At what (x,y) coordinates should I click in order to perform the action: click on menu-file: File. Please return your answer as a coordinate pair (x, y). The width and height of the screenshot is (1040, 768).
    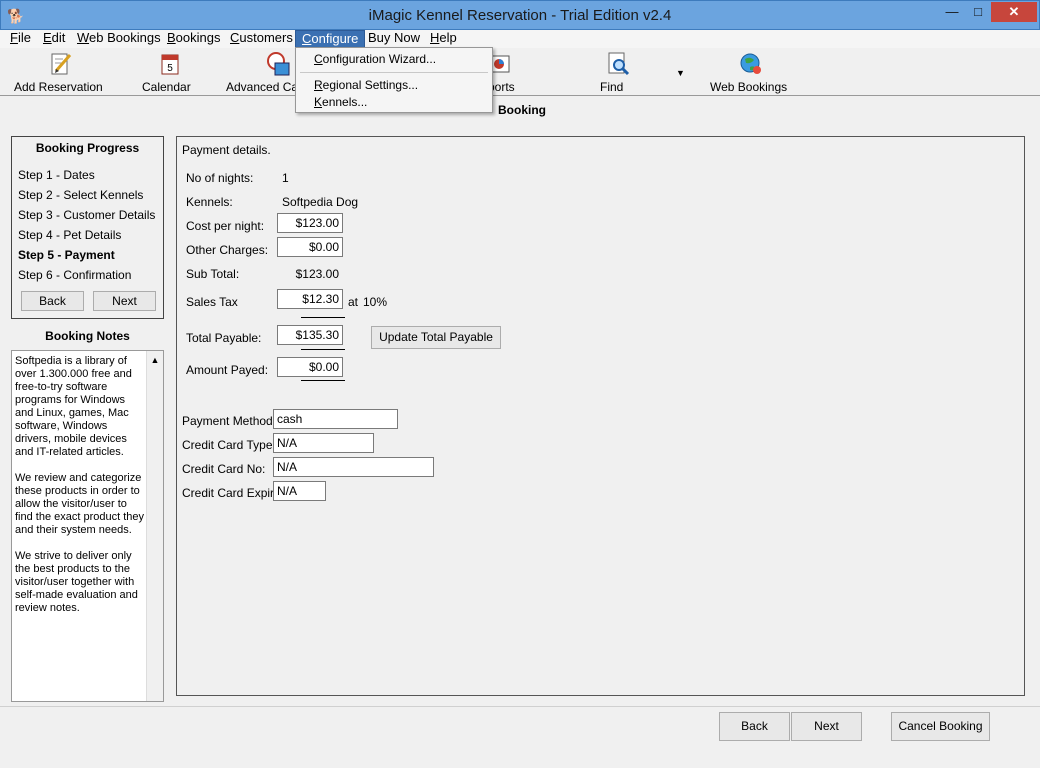
    Looking at the image, I should click on (20, 39).